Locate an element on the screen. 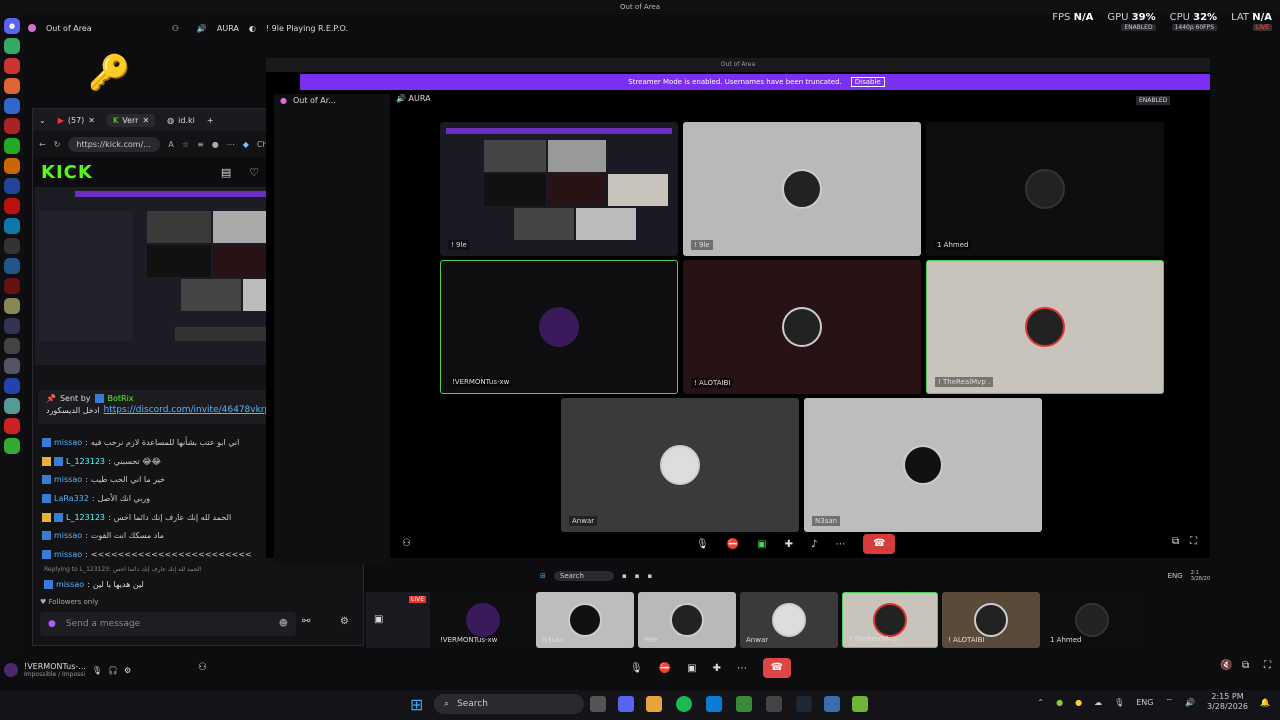 The height and width of the screenshot is (720, 1280). tab-list-icon: ⌄ is located at coordinates (42, 120).